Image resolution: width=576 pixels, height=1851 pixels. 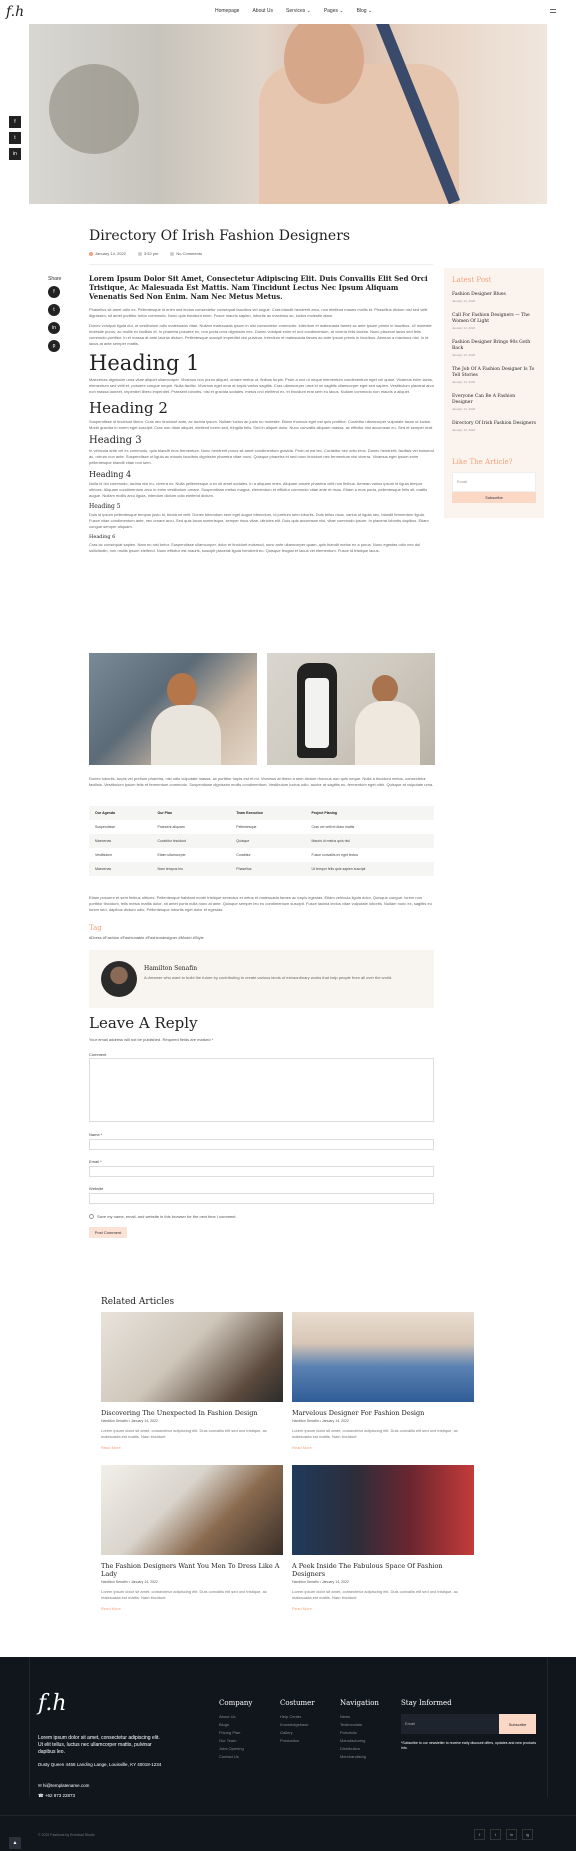 What do you see at coordinates (297, 1717) in the screenshot?
I see `footer-link: Help Center` at bounding box center [297, 1717].